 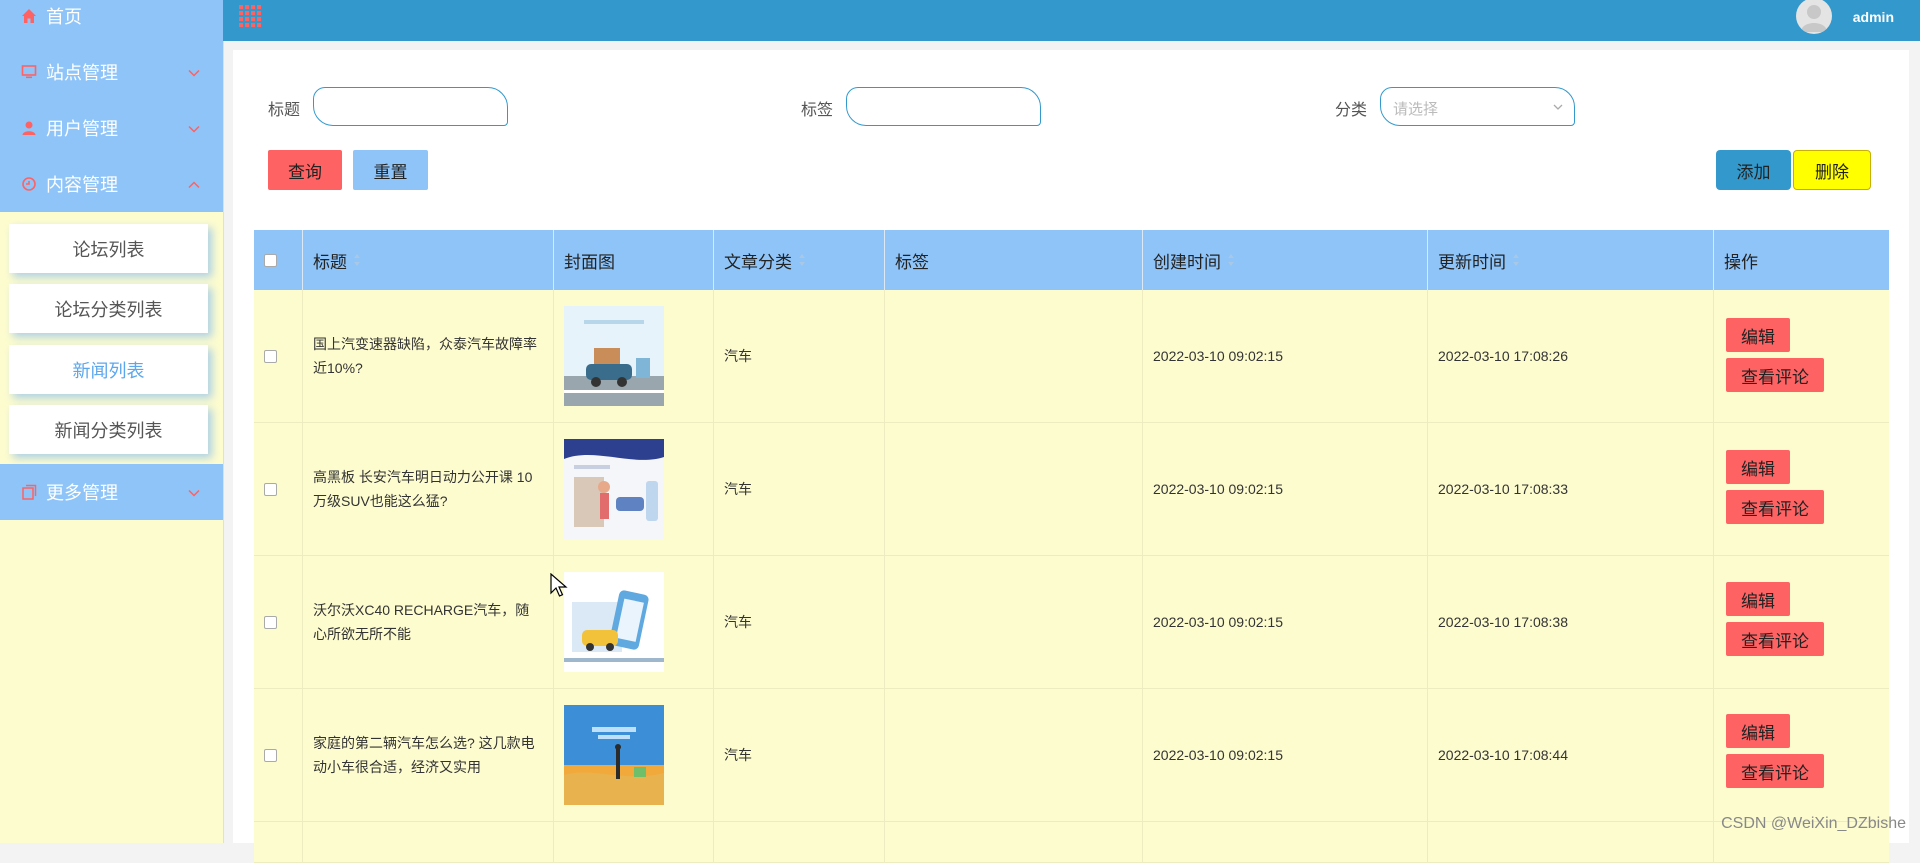 I want to click on add-button: 添加, so click(x=1753, y=170).